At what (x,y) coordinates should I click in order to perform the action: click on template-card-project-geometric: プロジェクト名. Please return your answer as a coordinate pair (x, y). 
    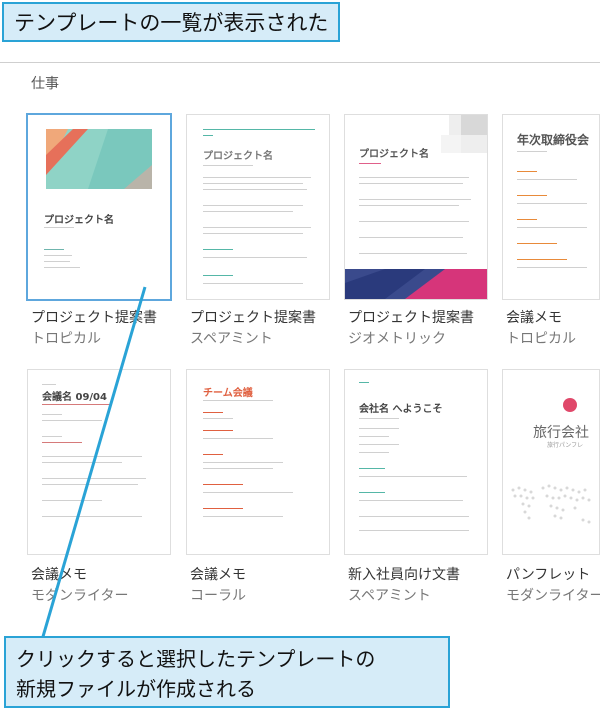
    Looking at the image, I should click on (416, 207).